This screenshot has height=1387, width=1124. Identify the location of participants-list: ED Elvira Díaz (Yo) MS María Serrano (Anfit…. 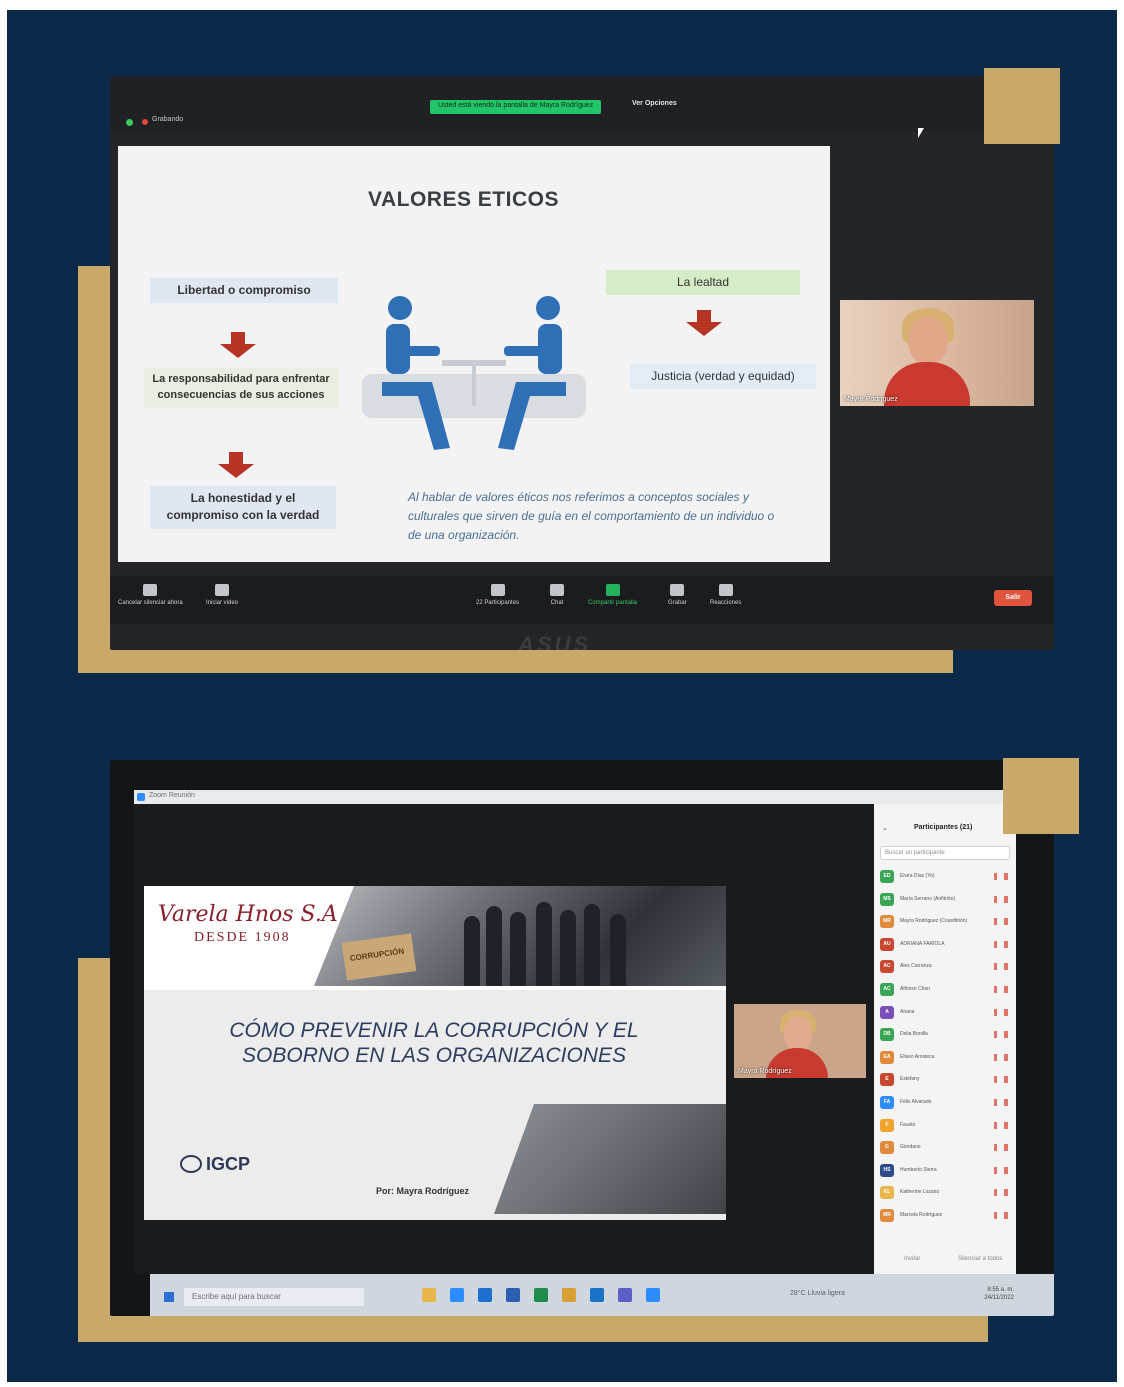
(945, 1047).